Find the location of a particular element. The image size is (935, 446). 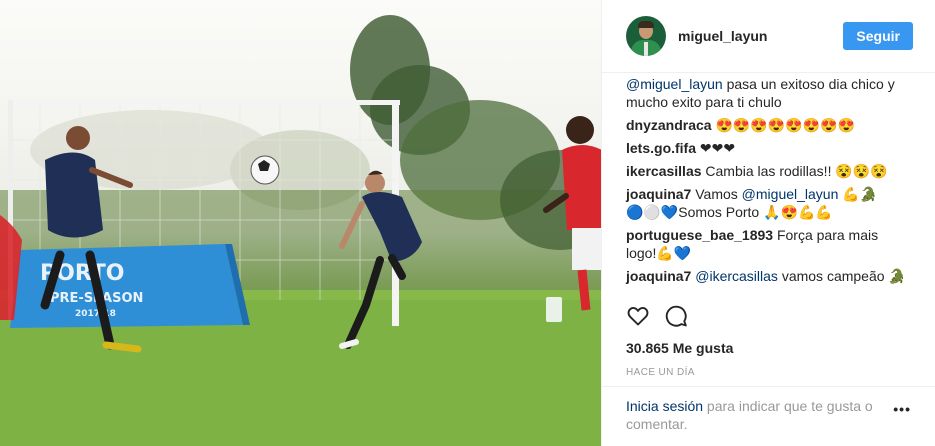

follow-button: Seguir is located at coordinates (878, 36).